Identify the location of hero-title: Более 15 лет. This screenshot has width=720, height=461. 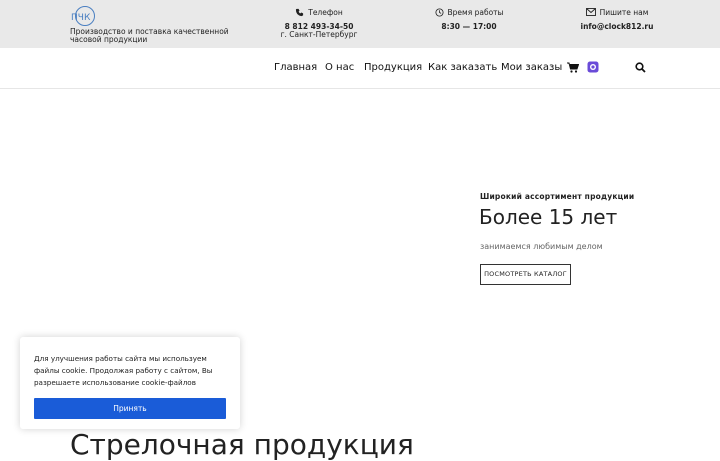
(548, 217).